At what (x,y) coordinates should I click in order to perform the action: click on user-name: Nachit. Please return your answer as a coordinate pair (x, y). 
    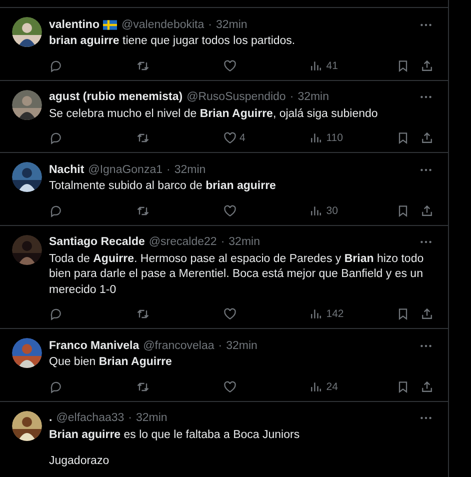
    Looking at the image, I should click on (66, 170).